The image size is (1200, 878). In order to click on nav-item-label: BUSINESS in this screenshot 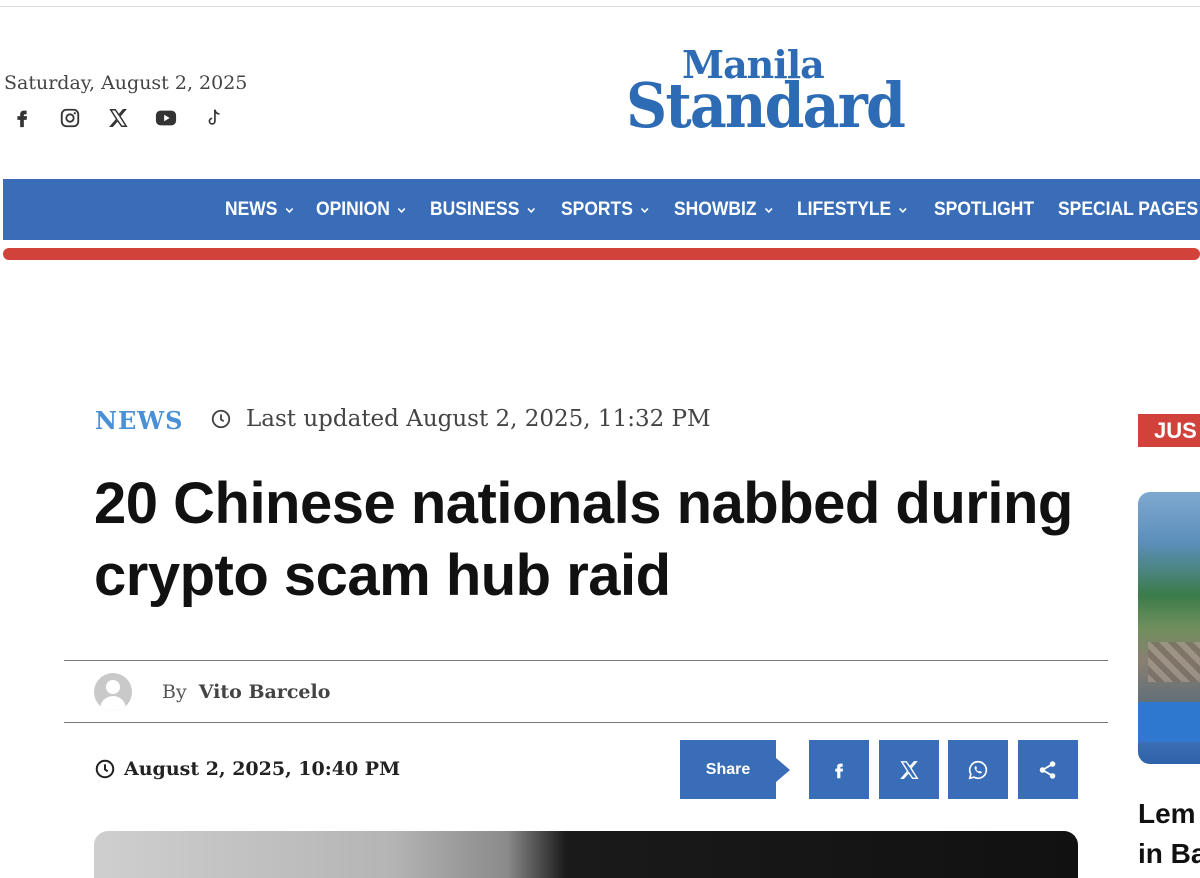, I will do `click(475, 209)`.